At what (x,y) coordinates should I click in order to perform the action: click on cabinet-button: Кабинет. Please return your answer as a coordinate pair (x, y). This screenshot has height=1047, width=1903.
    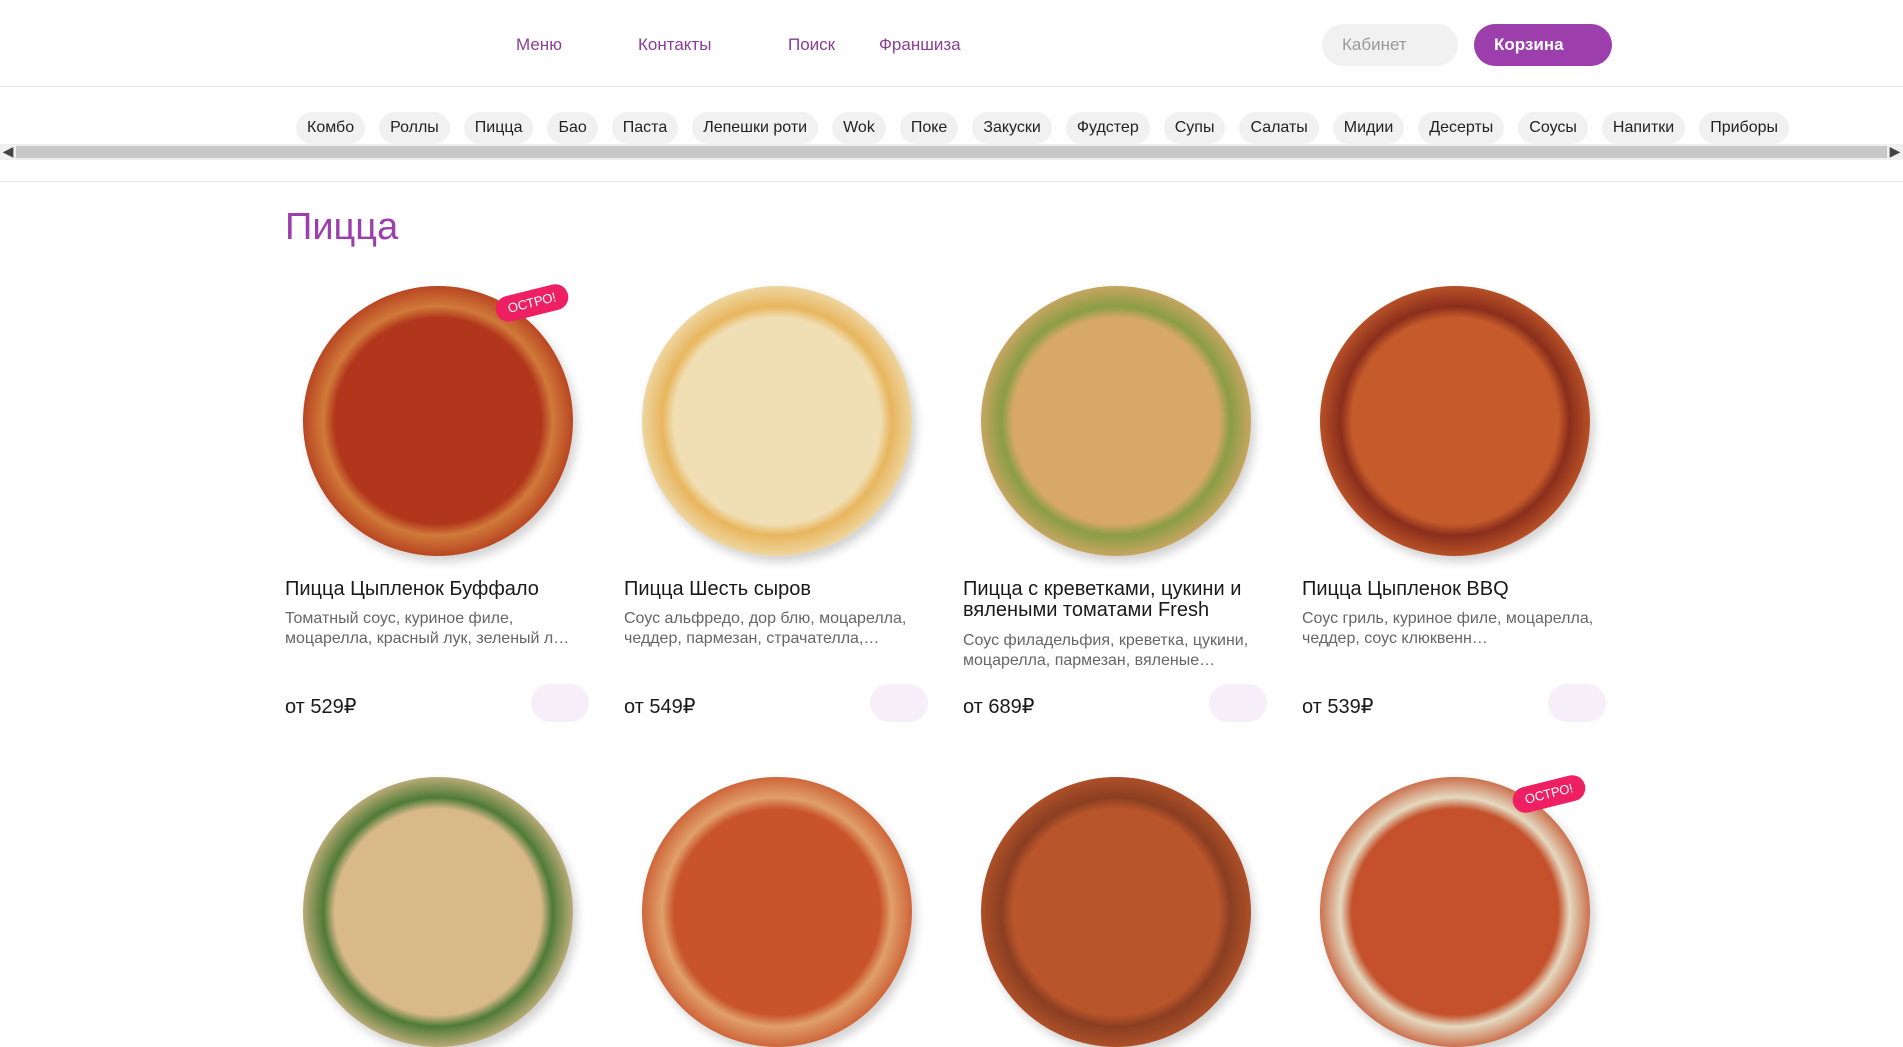
    Looking at the image, I should click on (1390, 45).